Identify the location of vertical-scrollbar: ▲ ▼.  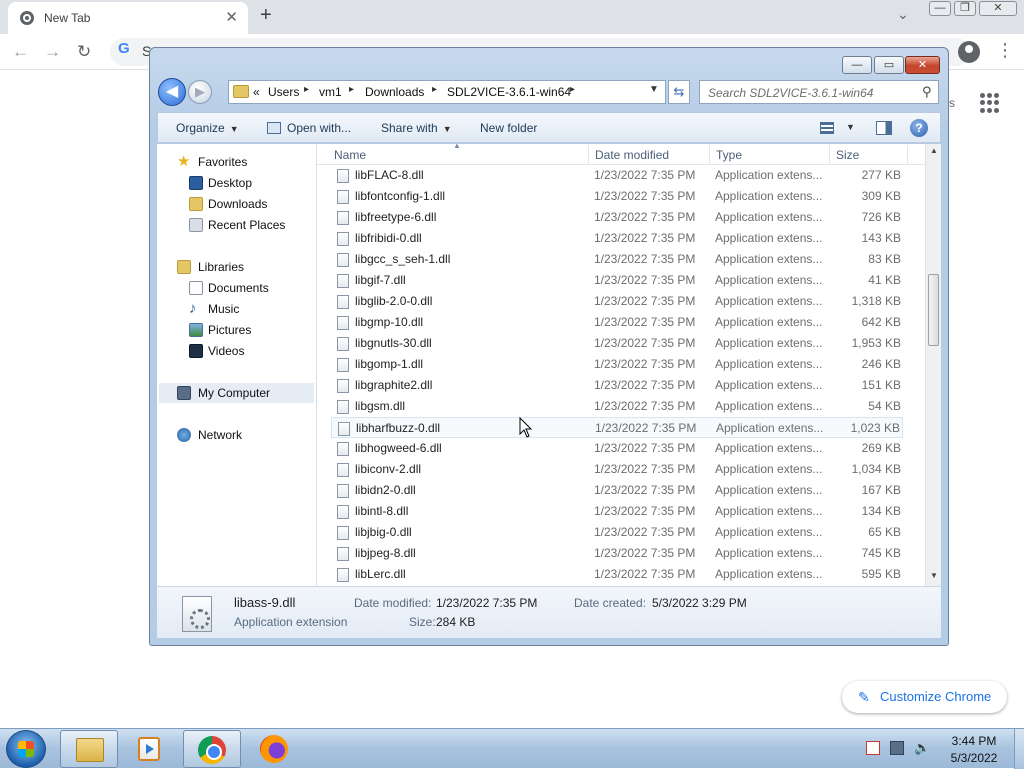
(933, 365).